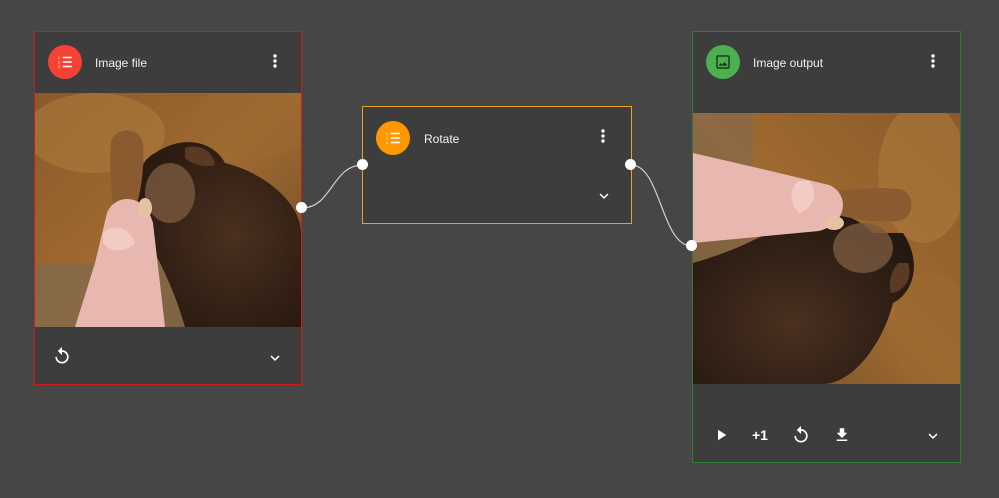  Describe the element at coordinates (788, 63) in the screenshot. I see `node-title: Image output` at that location.